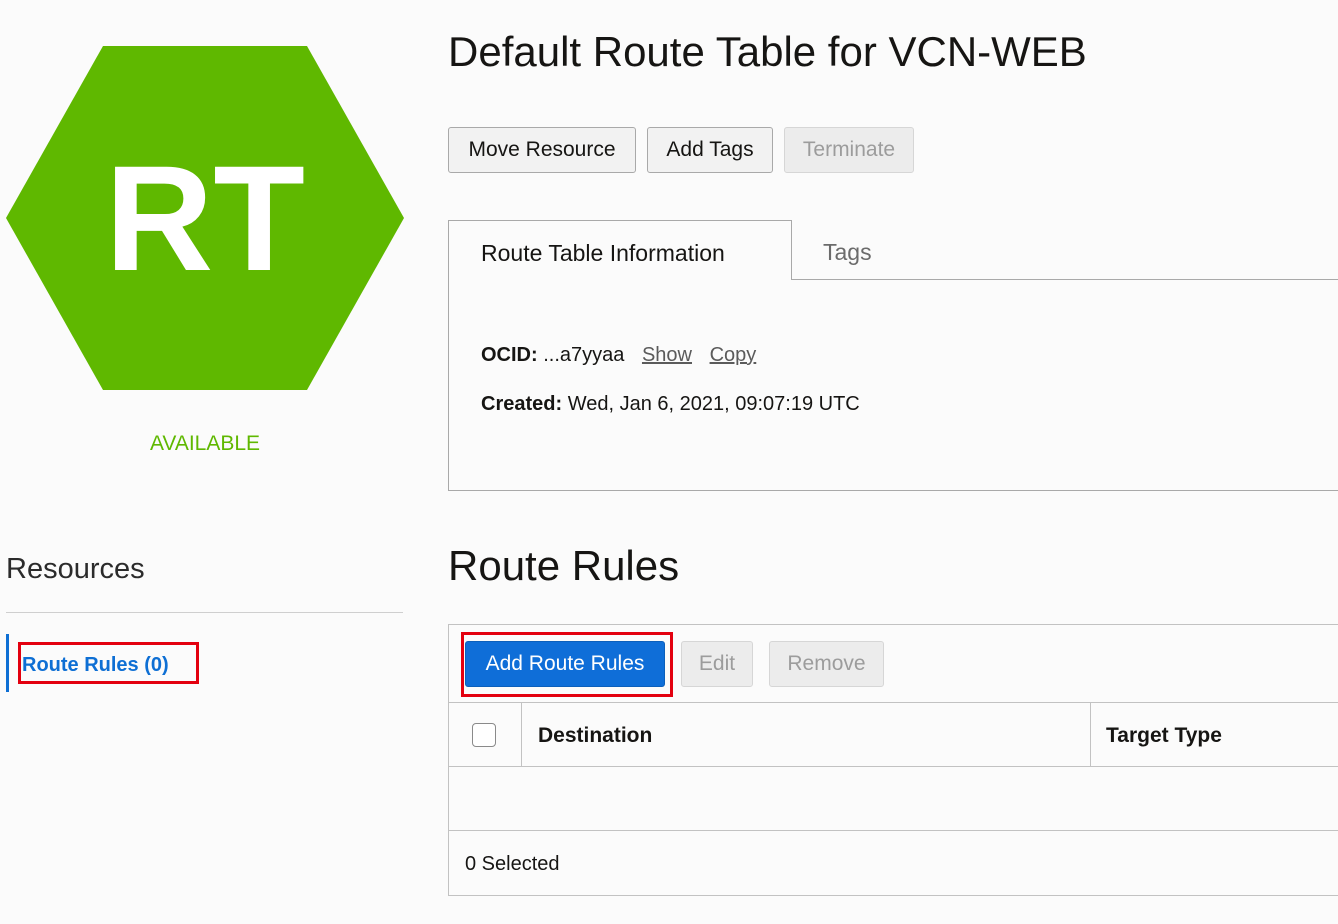  I want to click on resources-item-route-rules: Route Rules (0), so click(137, 663).